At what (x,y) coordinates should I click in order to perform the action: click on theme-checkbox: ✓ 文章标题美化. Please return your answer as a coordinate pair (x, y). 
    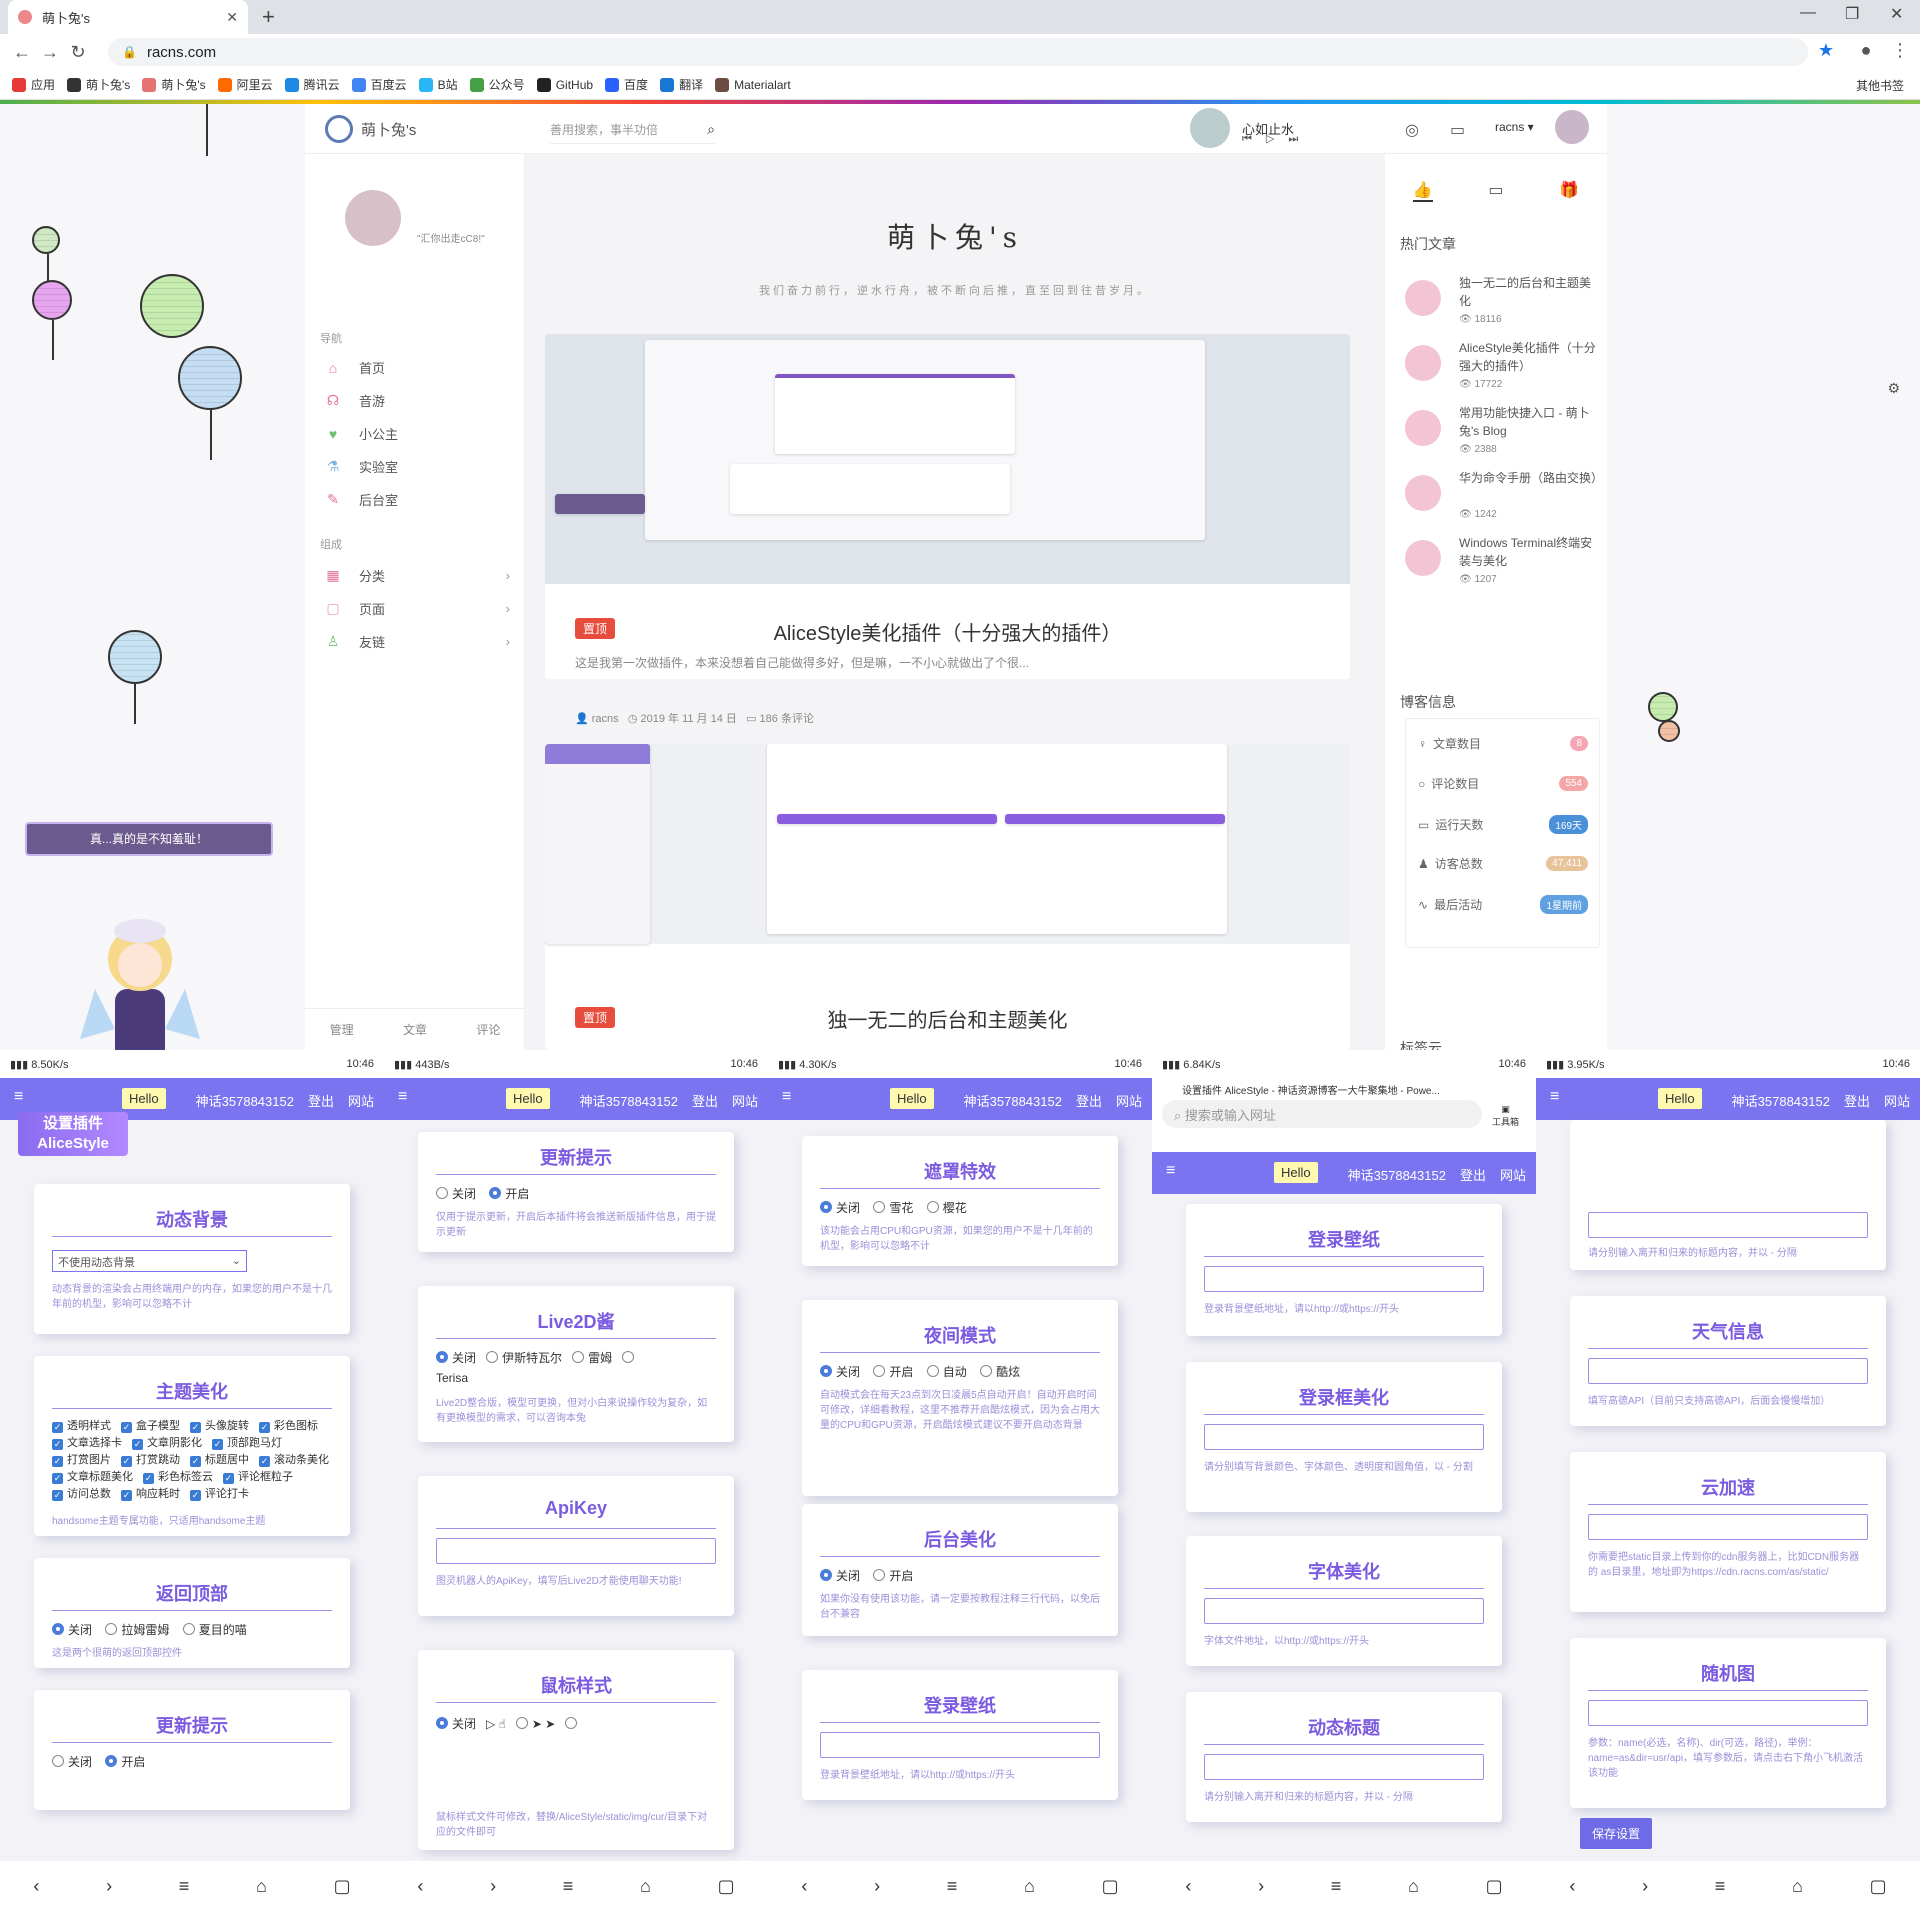
    Looking at the image, I should click on (92, 1477).